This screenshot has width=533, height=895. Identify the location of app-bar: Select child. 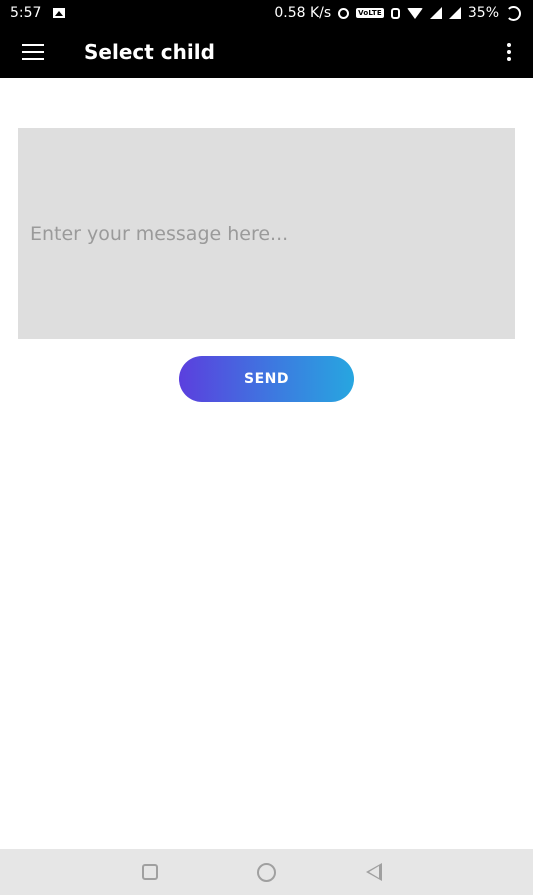
(266, 52).